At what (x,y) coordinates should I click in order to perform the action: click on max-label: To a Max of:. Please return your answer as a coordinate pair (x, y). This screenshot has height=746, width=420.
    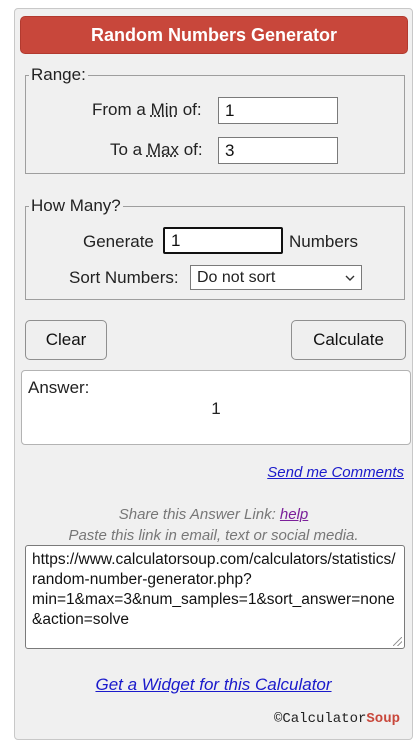
    Looking at the image, I should click on (156, 150).